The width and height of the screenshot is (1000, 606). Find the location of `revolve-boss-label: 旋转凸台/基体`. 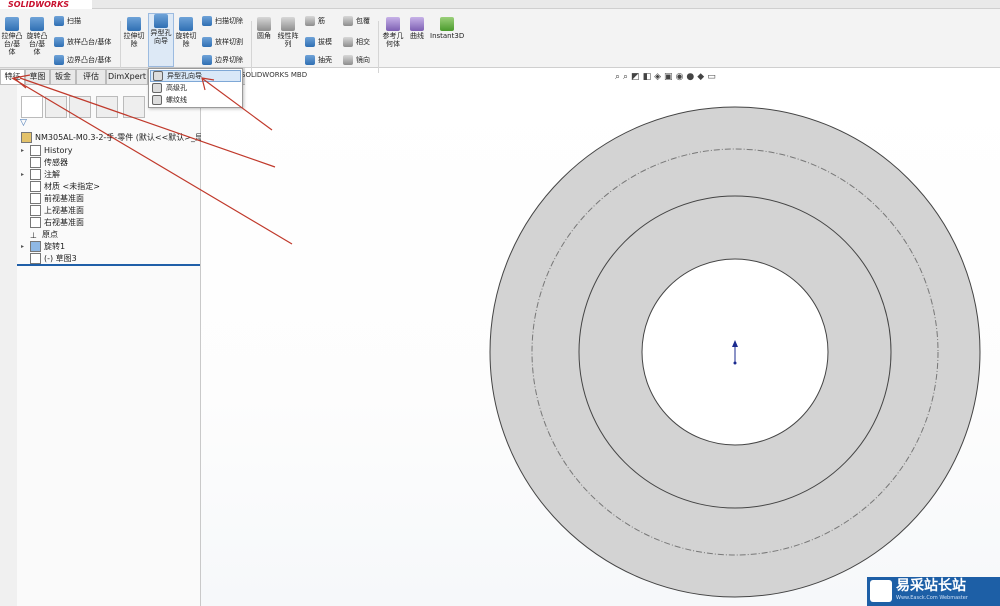

revolve-boss-label: 旋转凸台/基体 is located at coordinates (37, 44).